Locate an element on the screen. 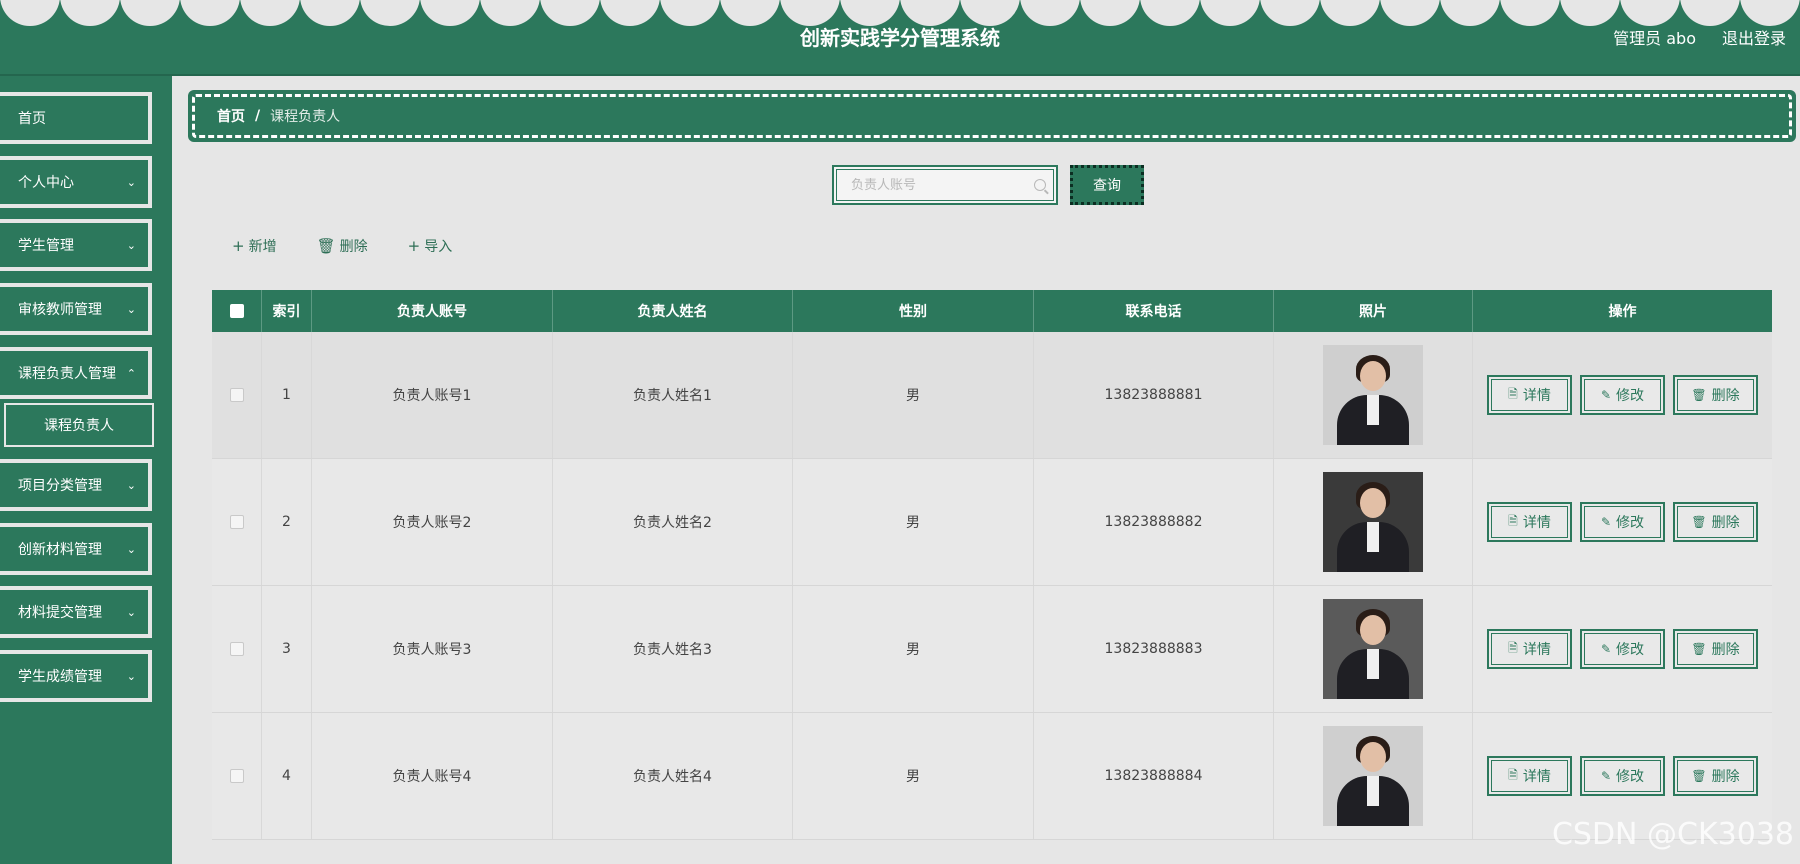 The image size is (1800, 864). sidebar-item-course-leader-management: 课程负责人管理 ⌃ is located at coordinates (76, 373).